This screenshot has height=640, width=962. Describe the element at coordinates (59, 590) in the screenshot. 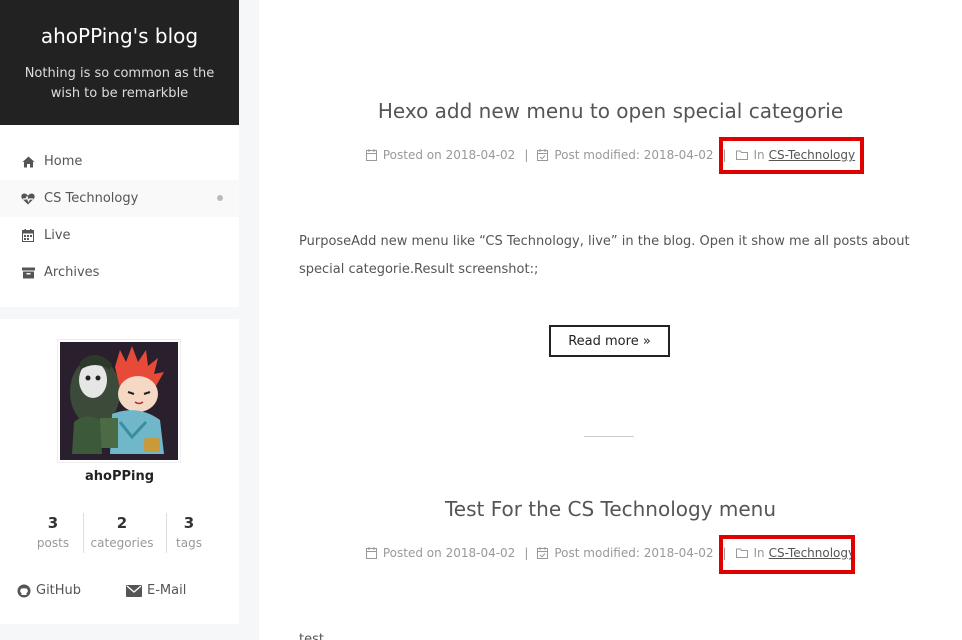

I see `github-link-label: GitHub` at that location.